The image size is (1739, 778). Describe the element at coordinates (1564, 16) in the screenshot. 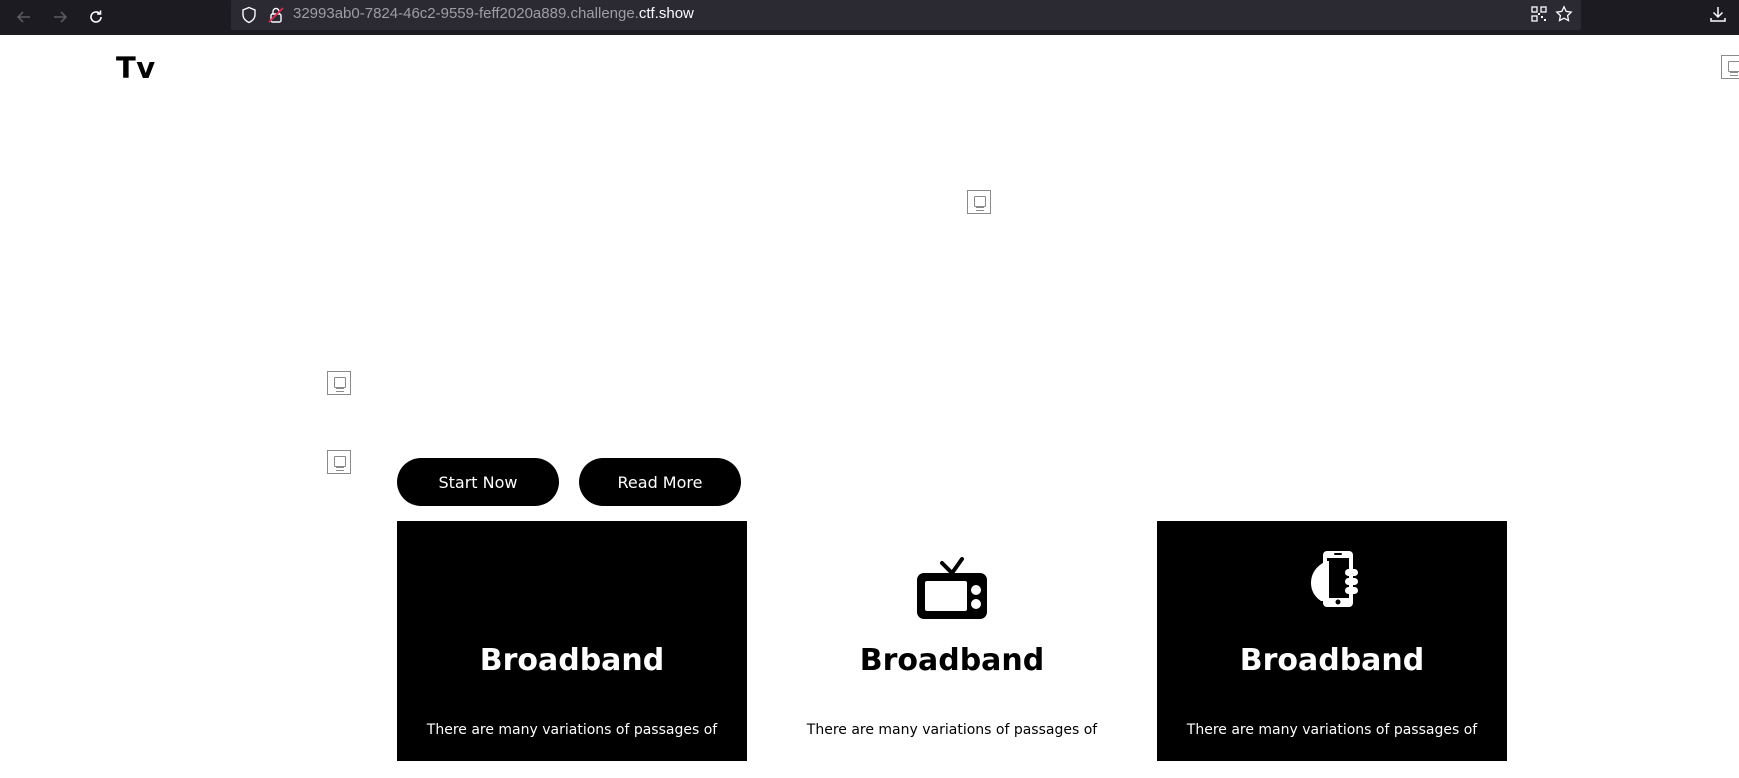

I see `bookmark-star-icon` at that location.